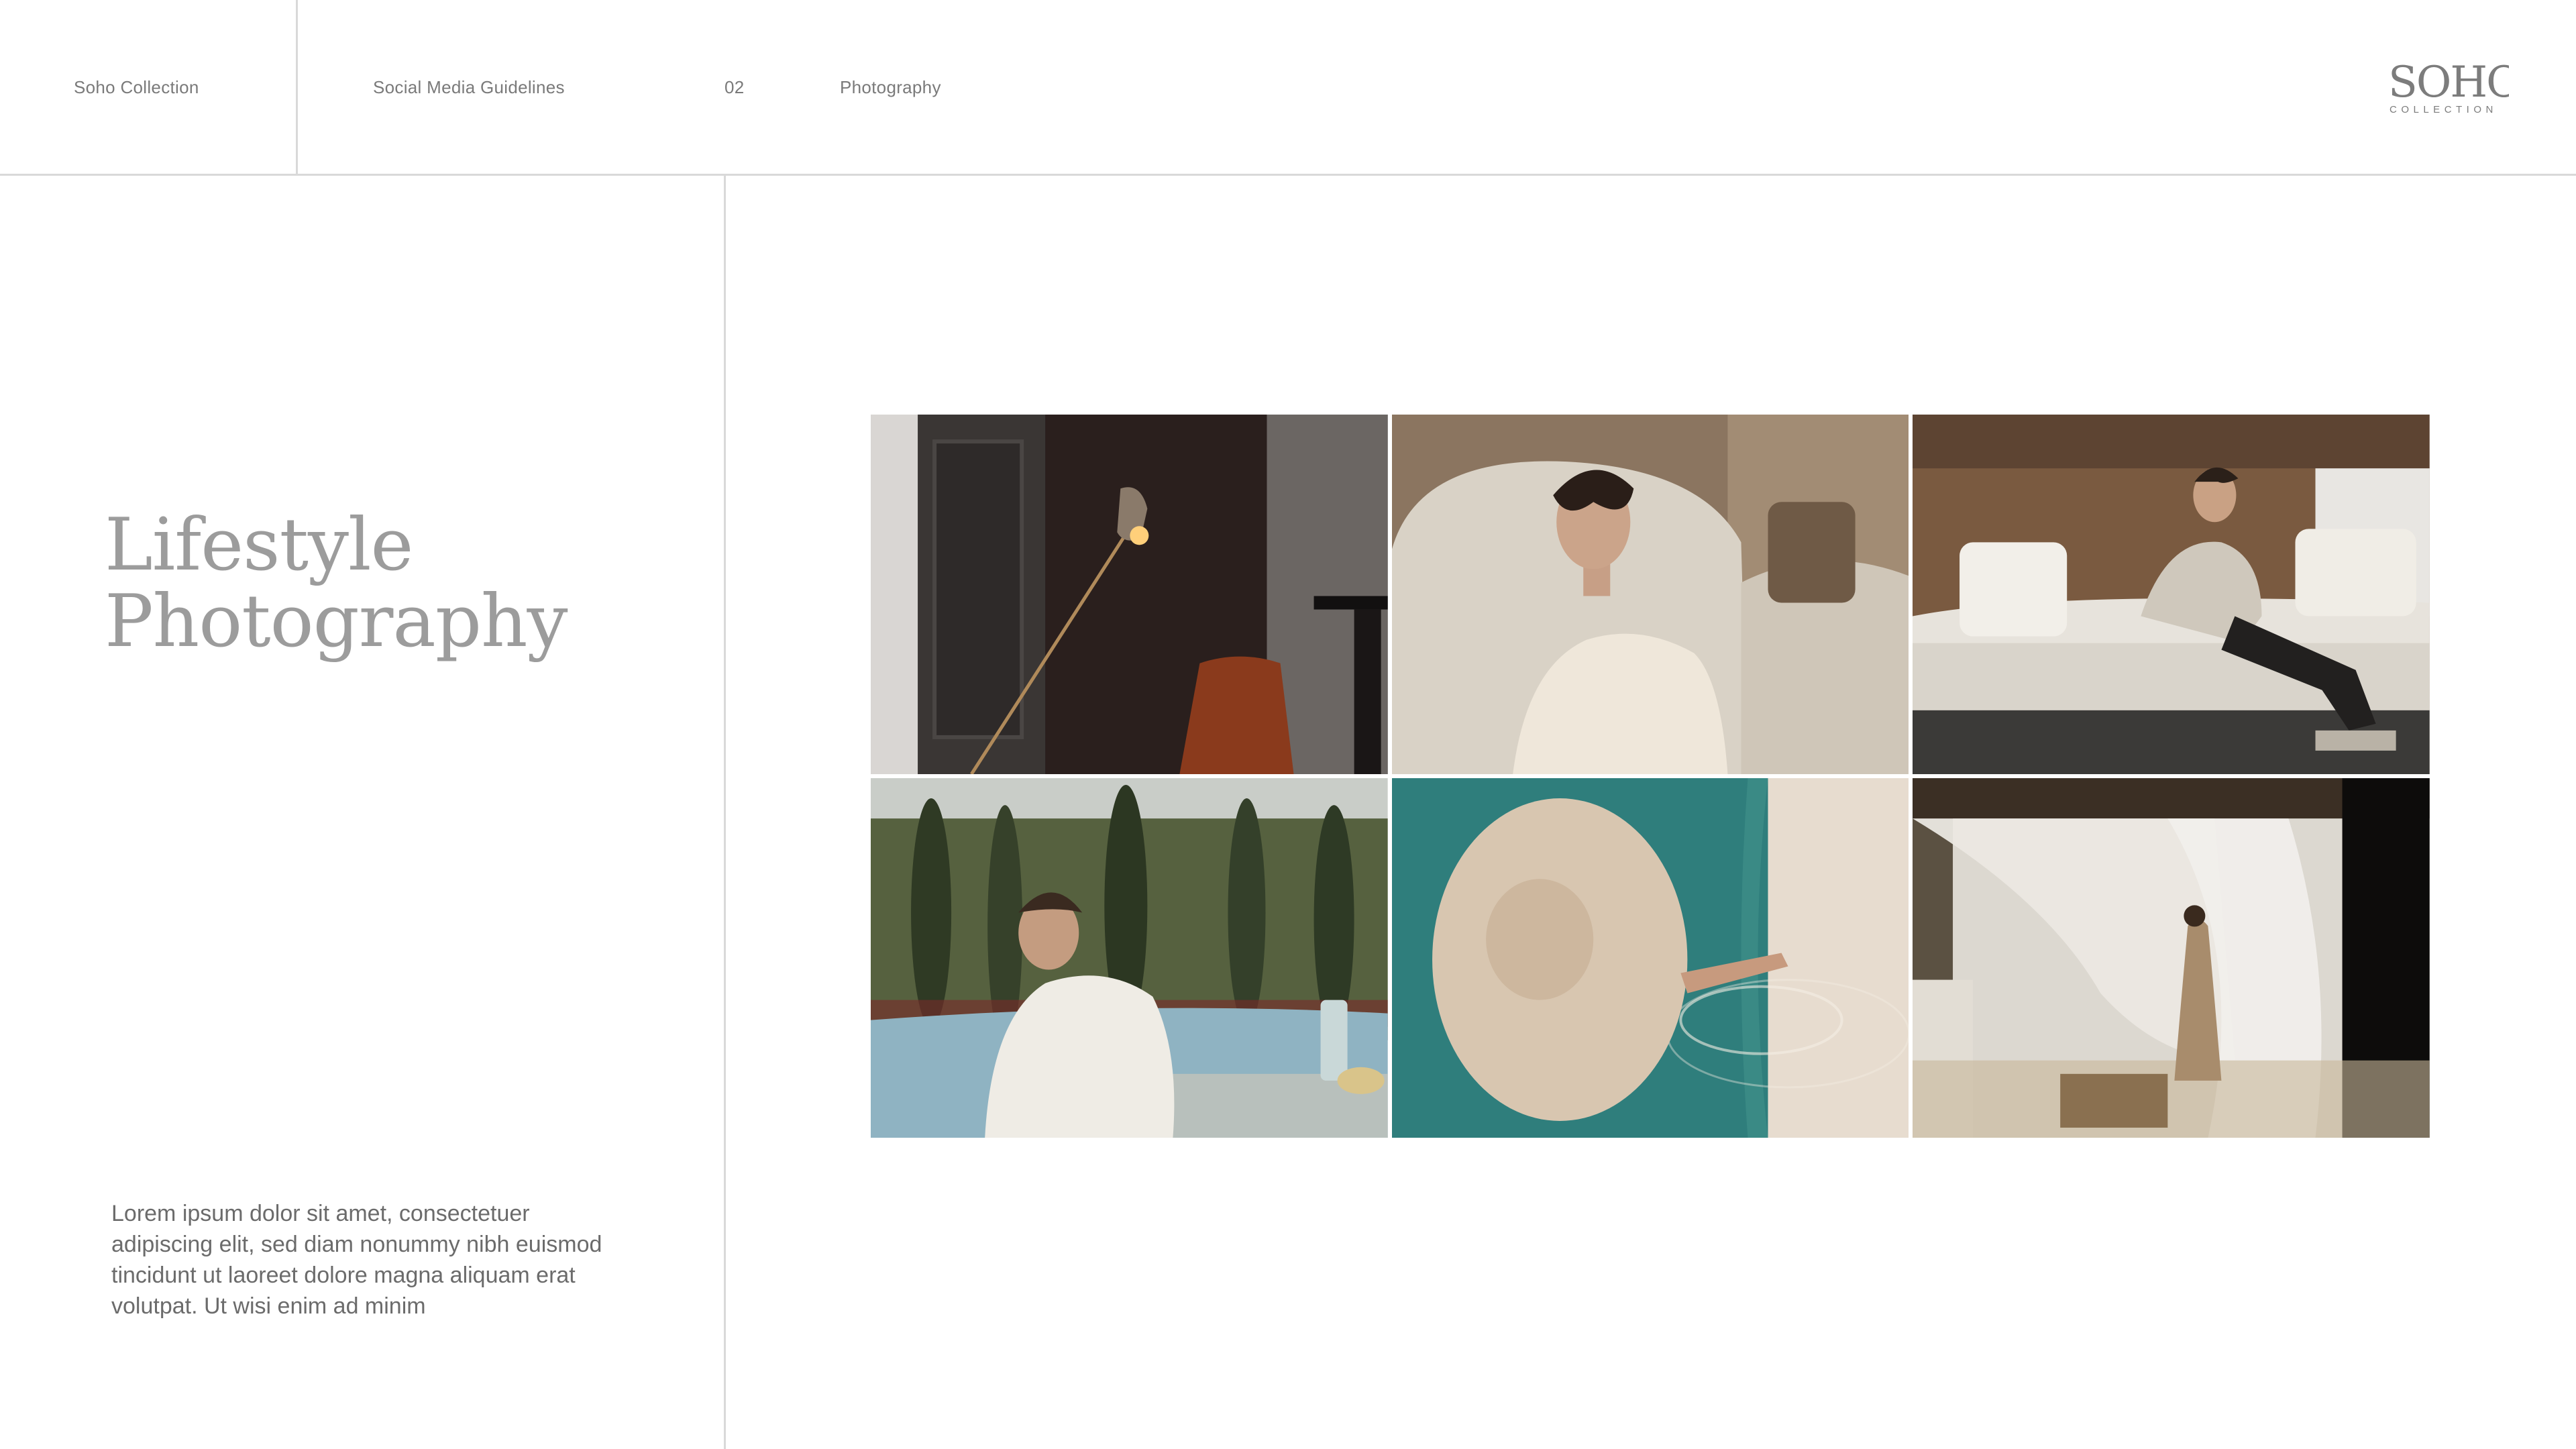  I want to click on content-divider, so click(725, 812).